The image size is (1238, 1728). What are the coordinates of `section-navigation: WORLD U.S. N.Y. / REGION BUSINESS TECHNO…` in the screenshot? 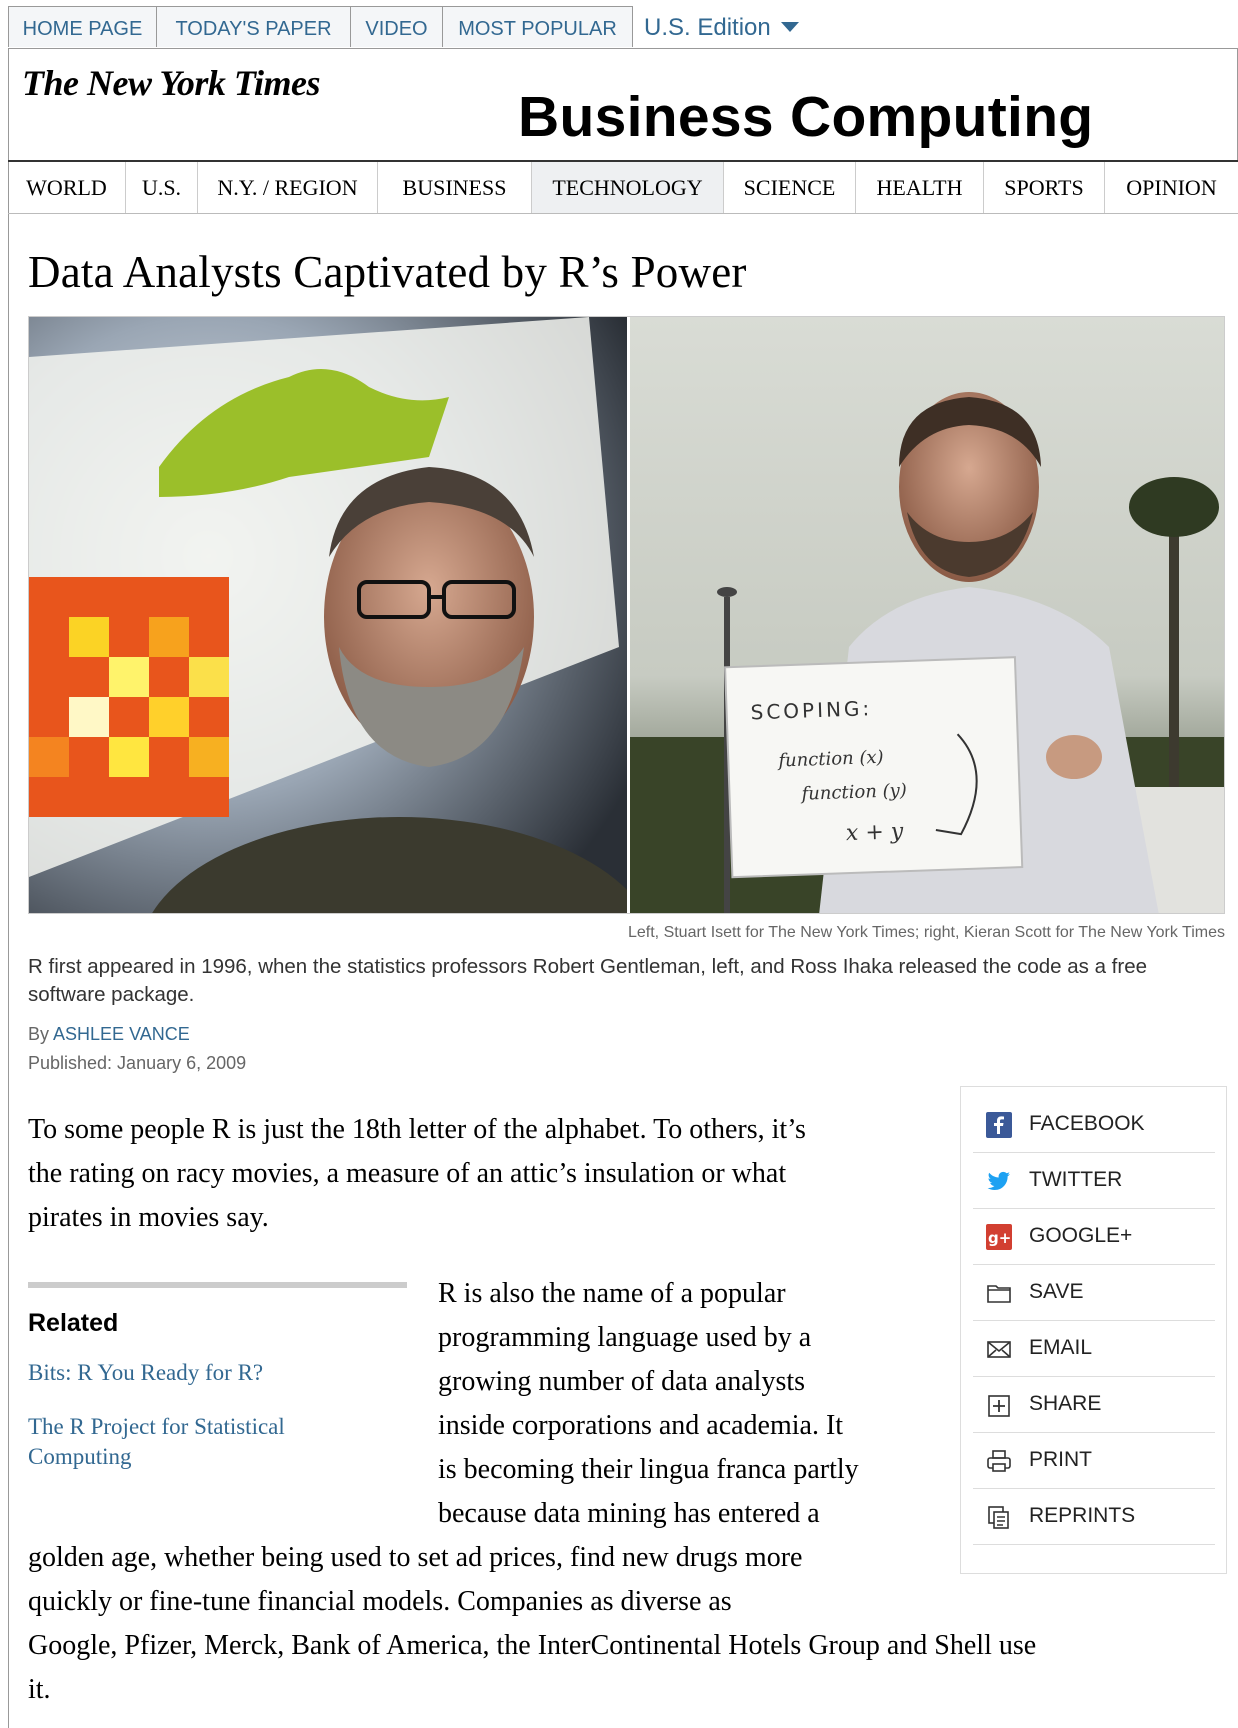 It's located at (623, 187).